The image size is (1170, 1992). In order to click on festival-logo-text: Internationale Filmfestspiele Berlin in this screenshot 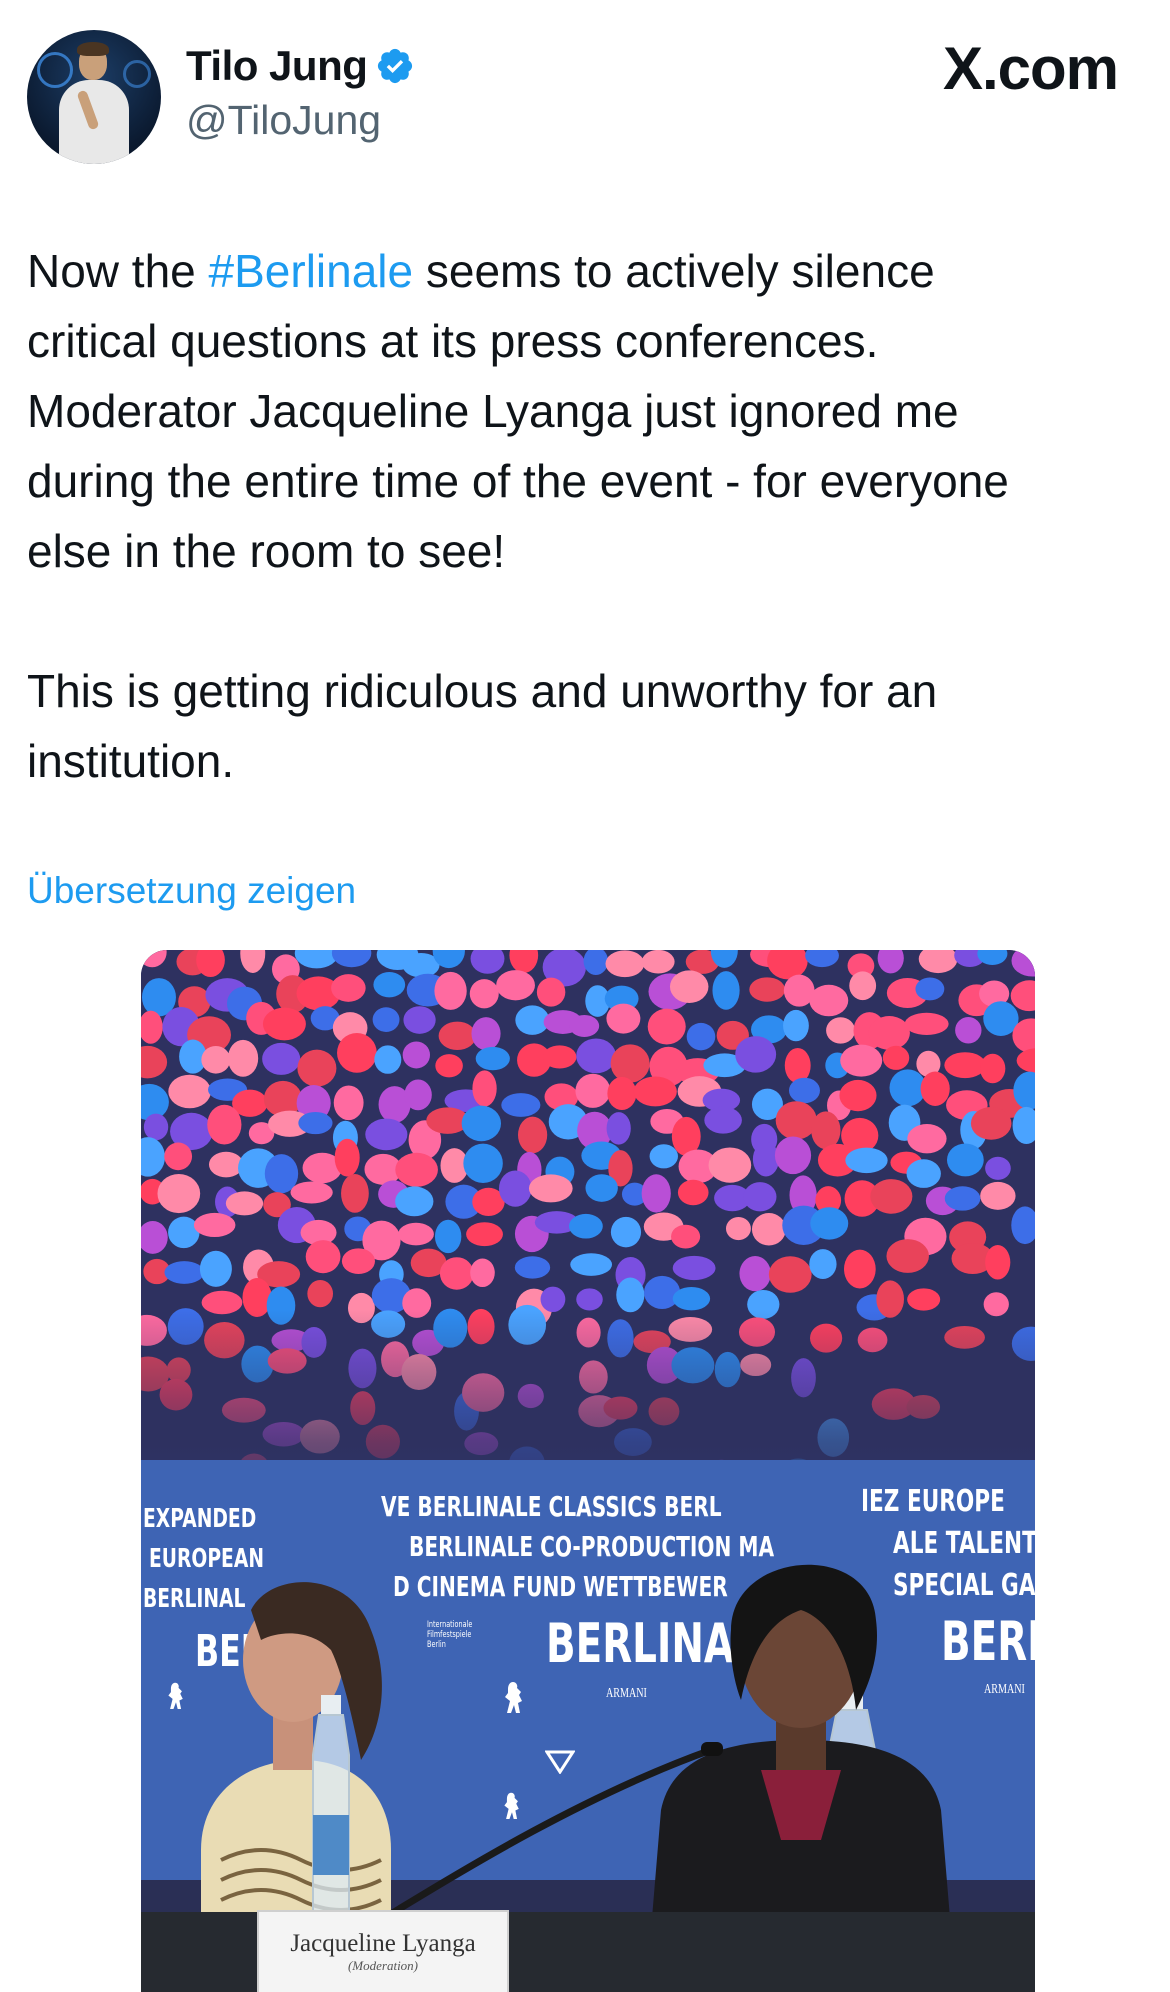, I will do `click(450, 1635)`.